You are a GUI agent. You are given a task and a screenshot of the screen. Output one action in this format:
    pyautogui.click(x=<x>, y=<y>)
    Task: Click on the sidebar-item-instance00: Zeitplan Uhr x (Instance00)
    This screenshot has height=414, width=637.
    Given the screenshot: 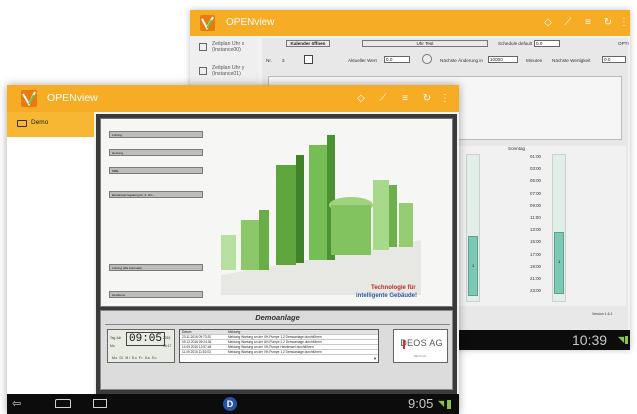 What is the action you would take?
    pyautogui.click(x=224, y=48)
    